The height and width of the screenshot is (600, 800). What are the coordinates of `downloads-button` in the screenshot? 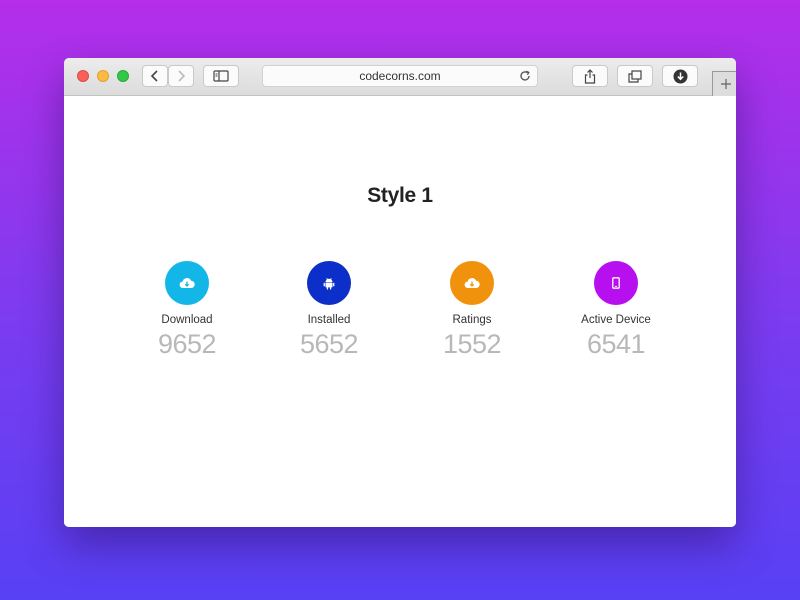 It's located at (680, 76).